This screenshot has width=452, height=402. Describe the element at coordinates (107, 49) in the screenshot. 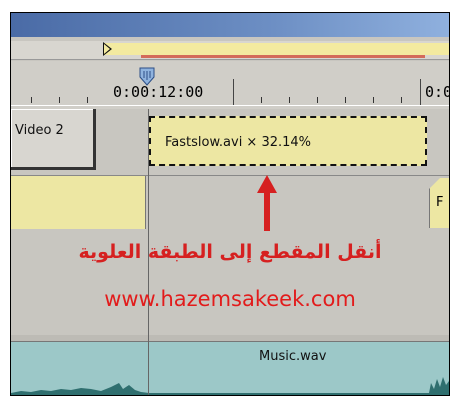

I see `work-area-start-marker-fill` at that location.